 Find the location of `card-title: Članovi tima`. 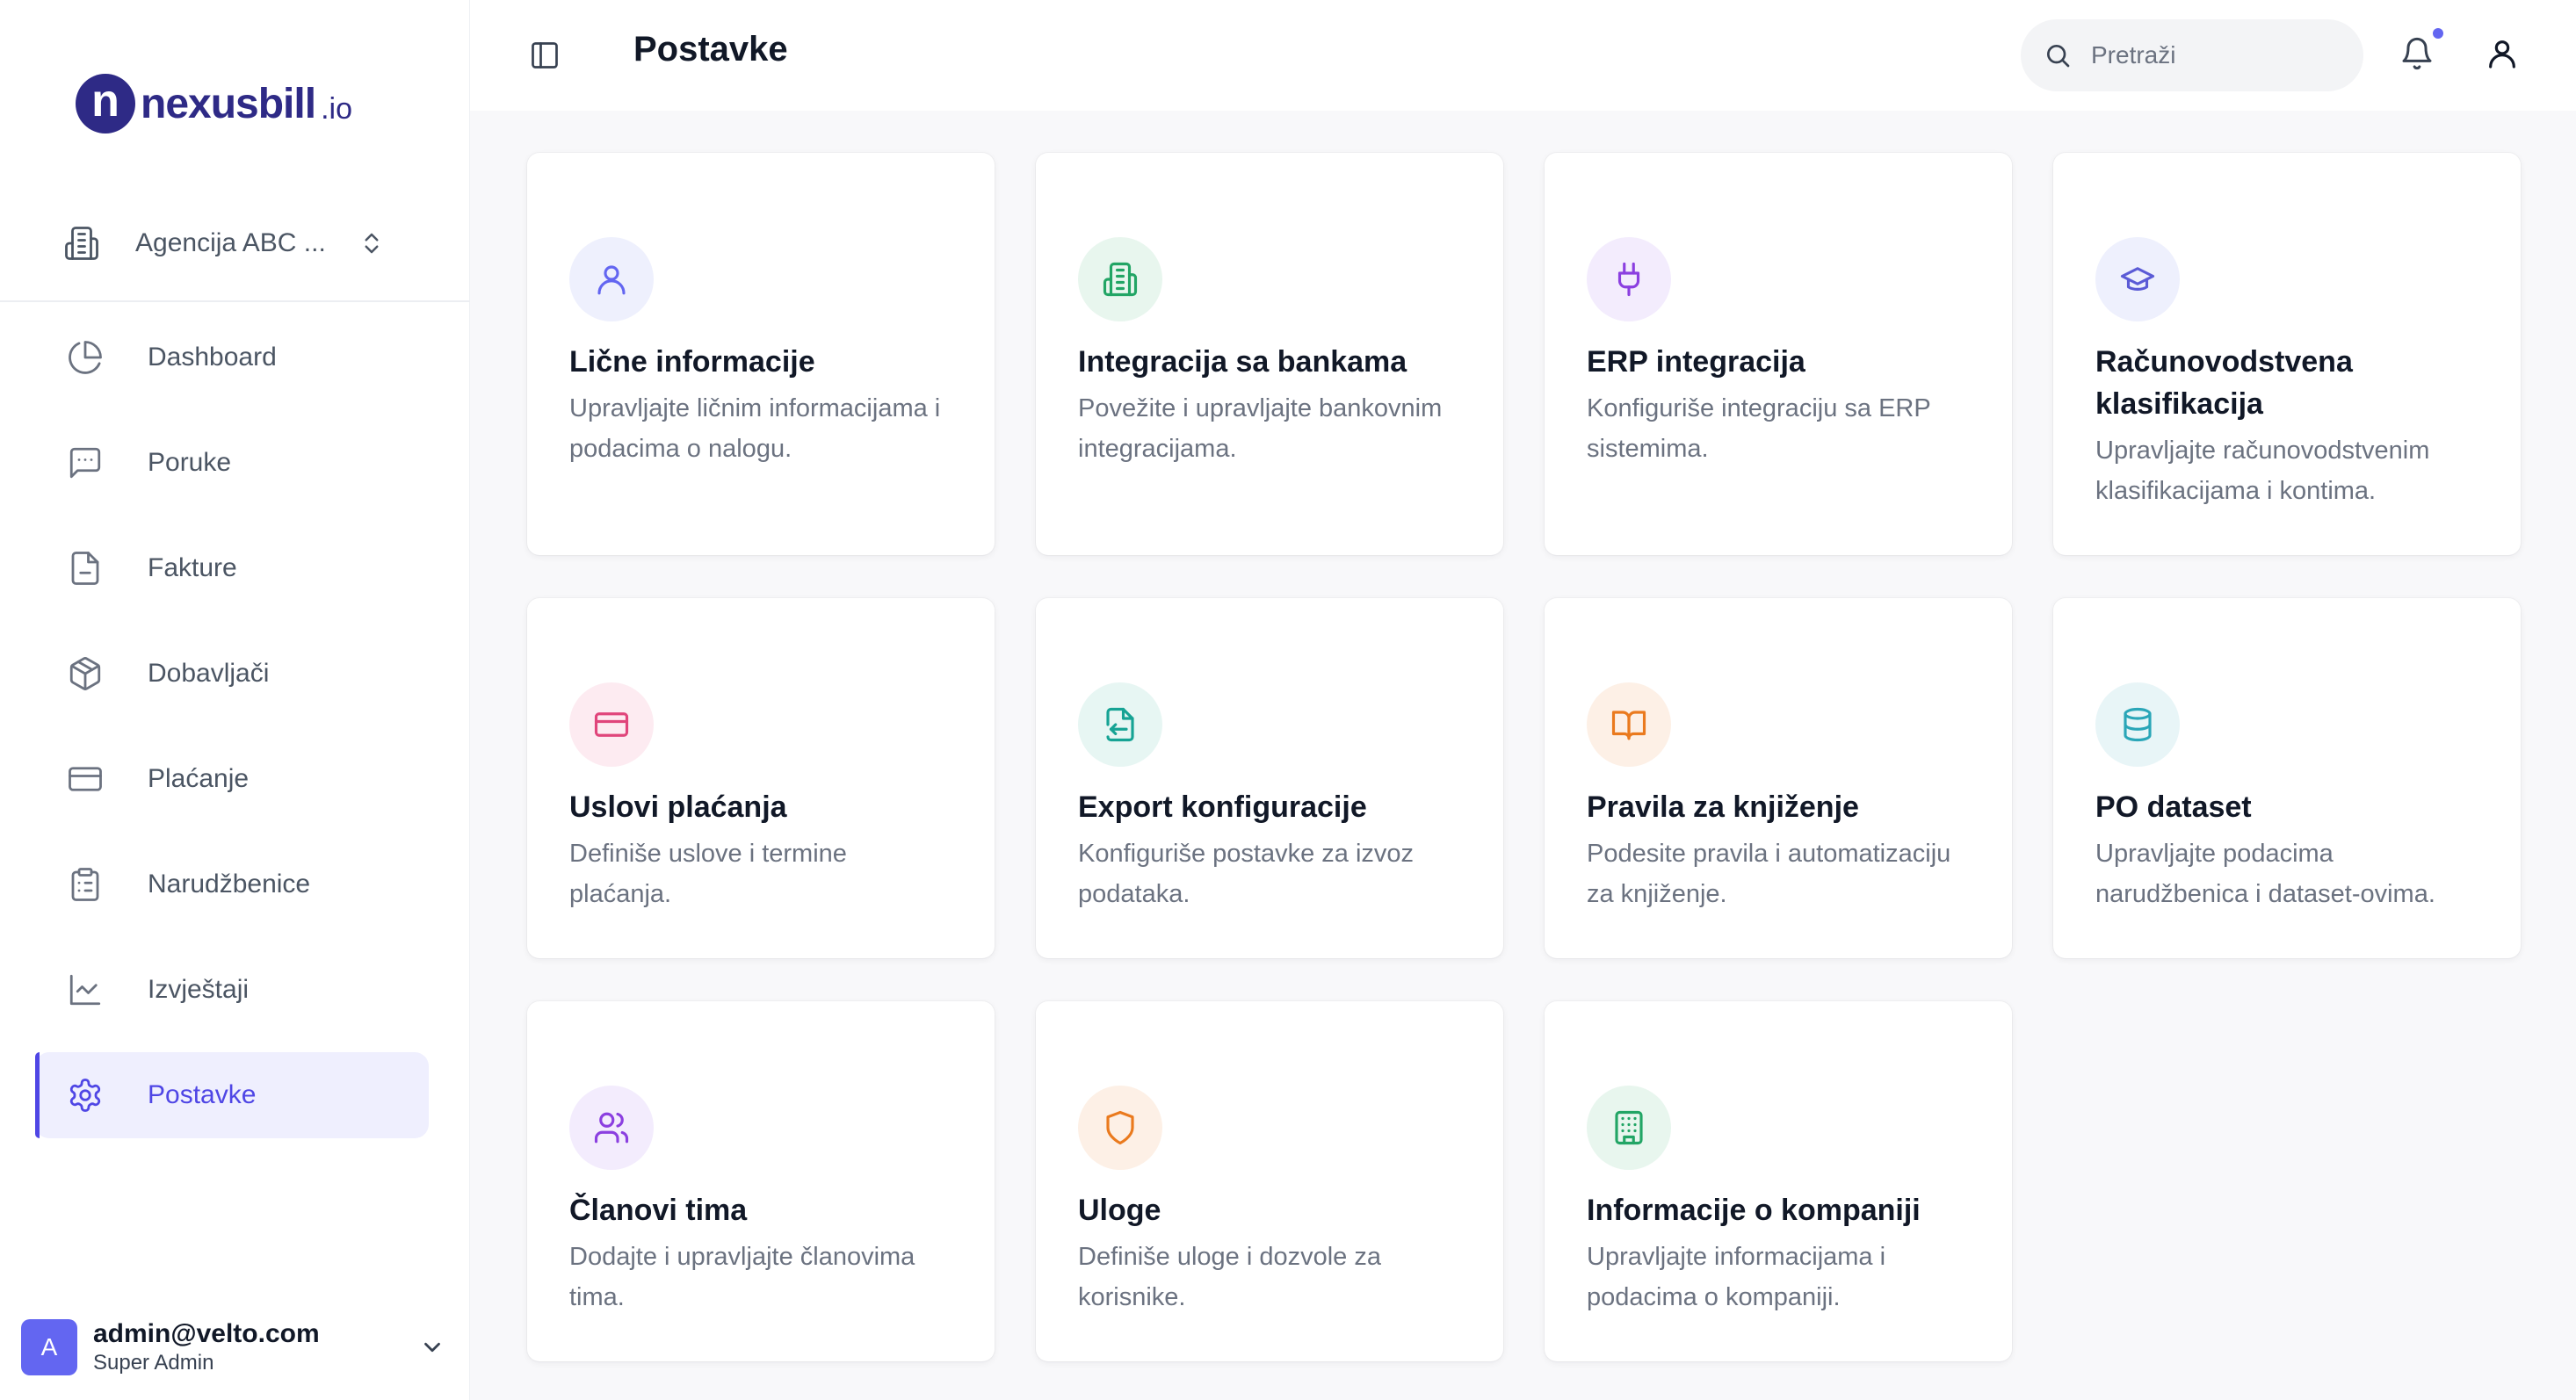

card-title: Članovi tima is located at coordinates (658, 1210).